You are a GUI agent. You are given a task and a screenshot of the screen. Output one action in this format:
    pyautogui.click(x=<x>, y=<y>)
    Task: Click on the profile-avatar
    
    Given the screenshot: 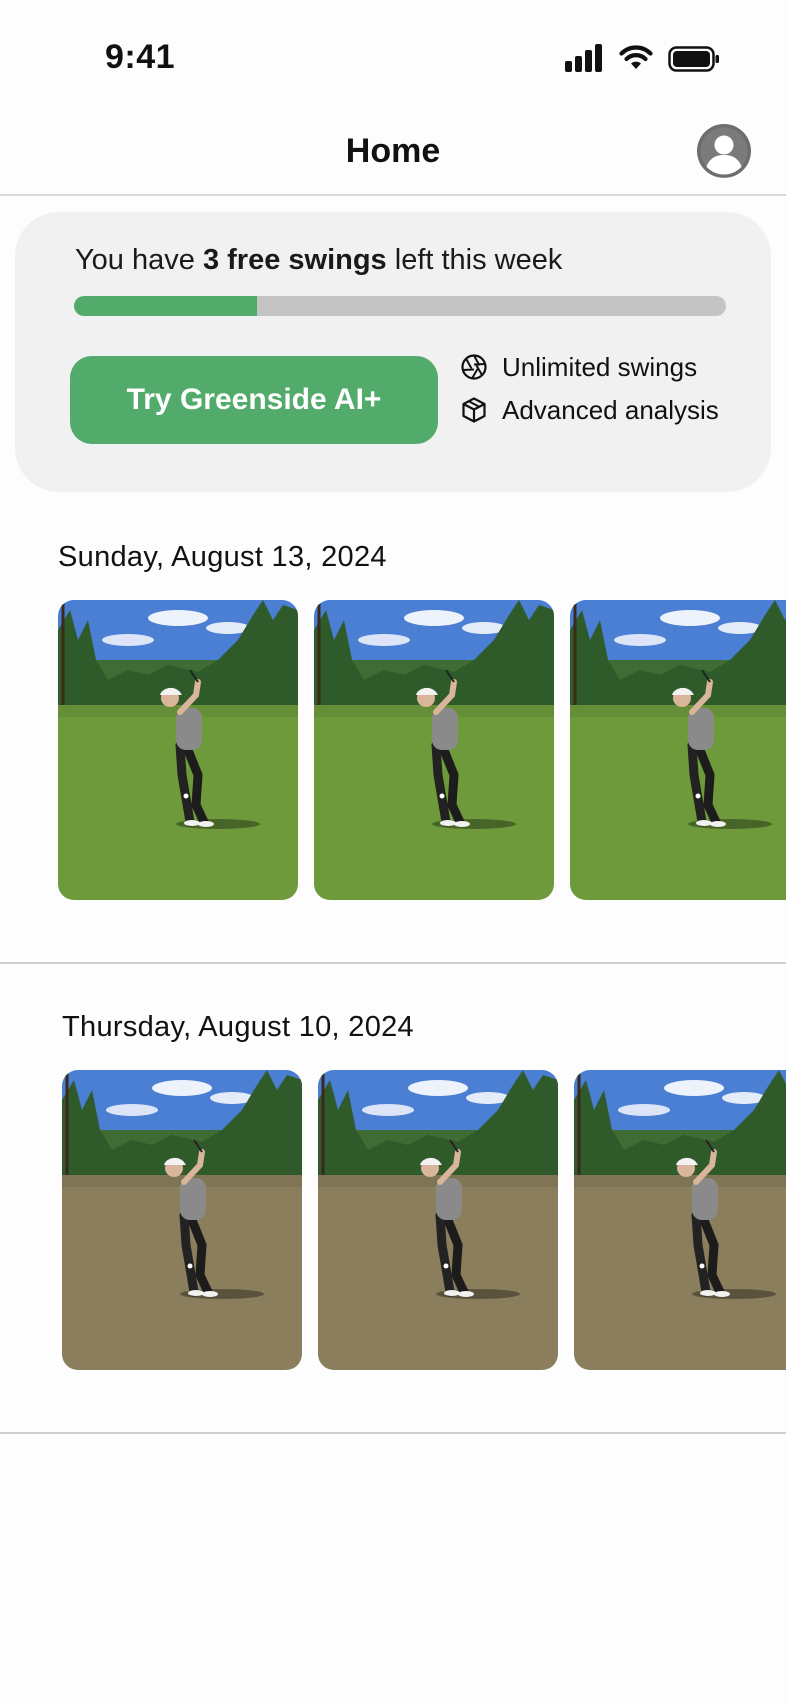 What is the action you would take?
    pyautogui.click(x=724, y=151)
    